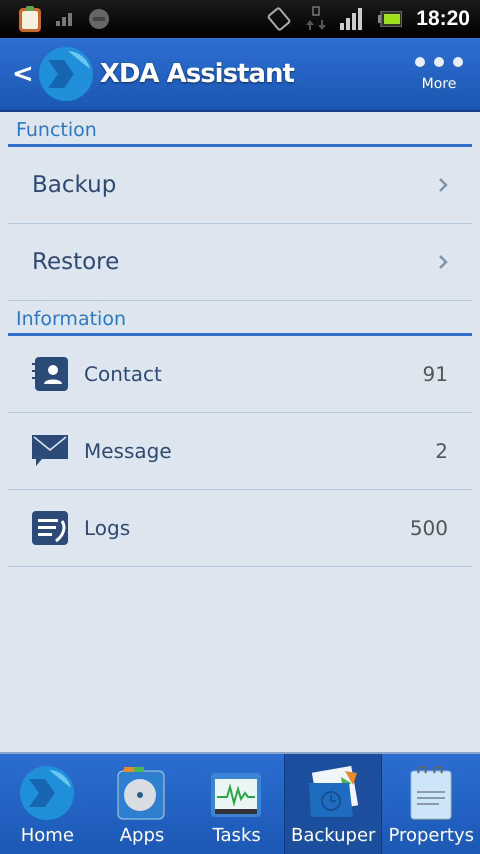  Describe the element at coordinates (30, 19) in the screenshot. I see `clipboard-icon` at that location.